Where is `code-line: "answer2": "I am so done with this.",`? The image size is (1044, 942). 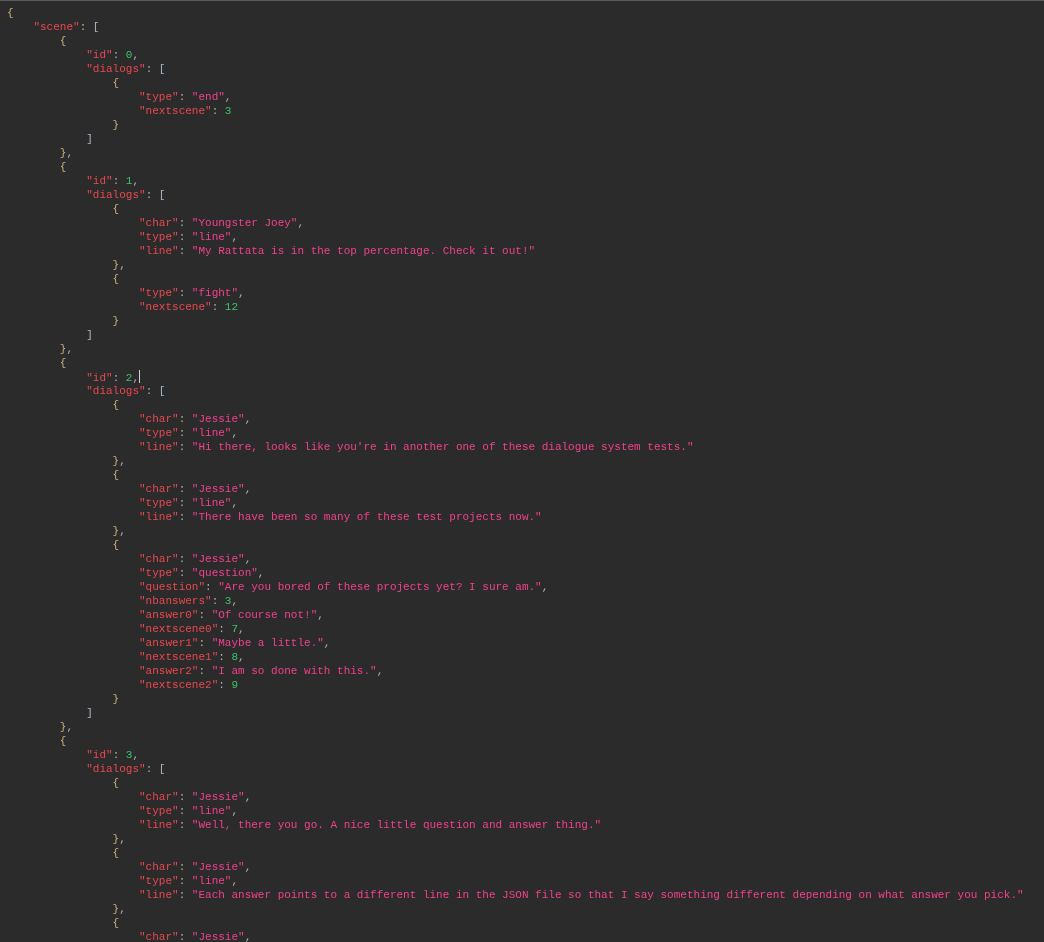
code-line: "answer2": "I am so done with this.", is located at coordinates (261, 671).